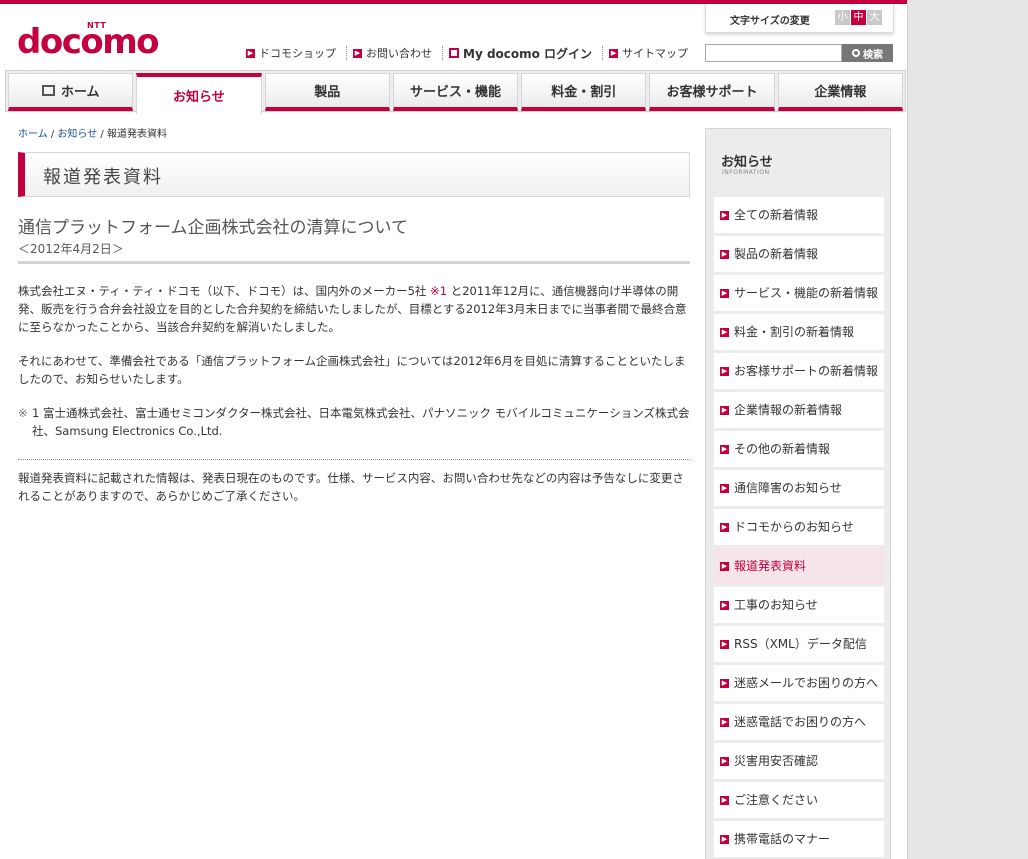 The image size is (1028, 859). What do you see at coordinates (798, 162) in the screenshot?
I see `sidebar-header: お知らせ INFORMATION` at bounding box center [798, 162].